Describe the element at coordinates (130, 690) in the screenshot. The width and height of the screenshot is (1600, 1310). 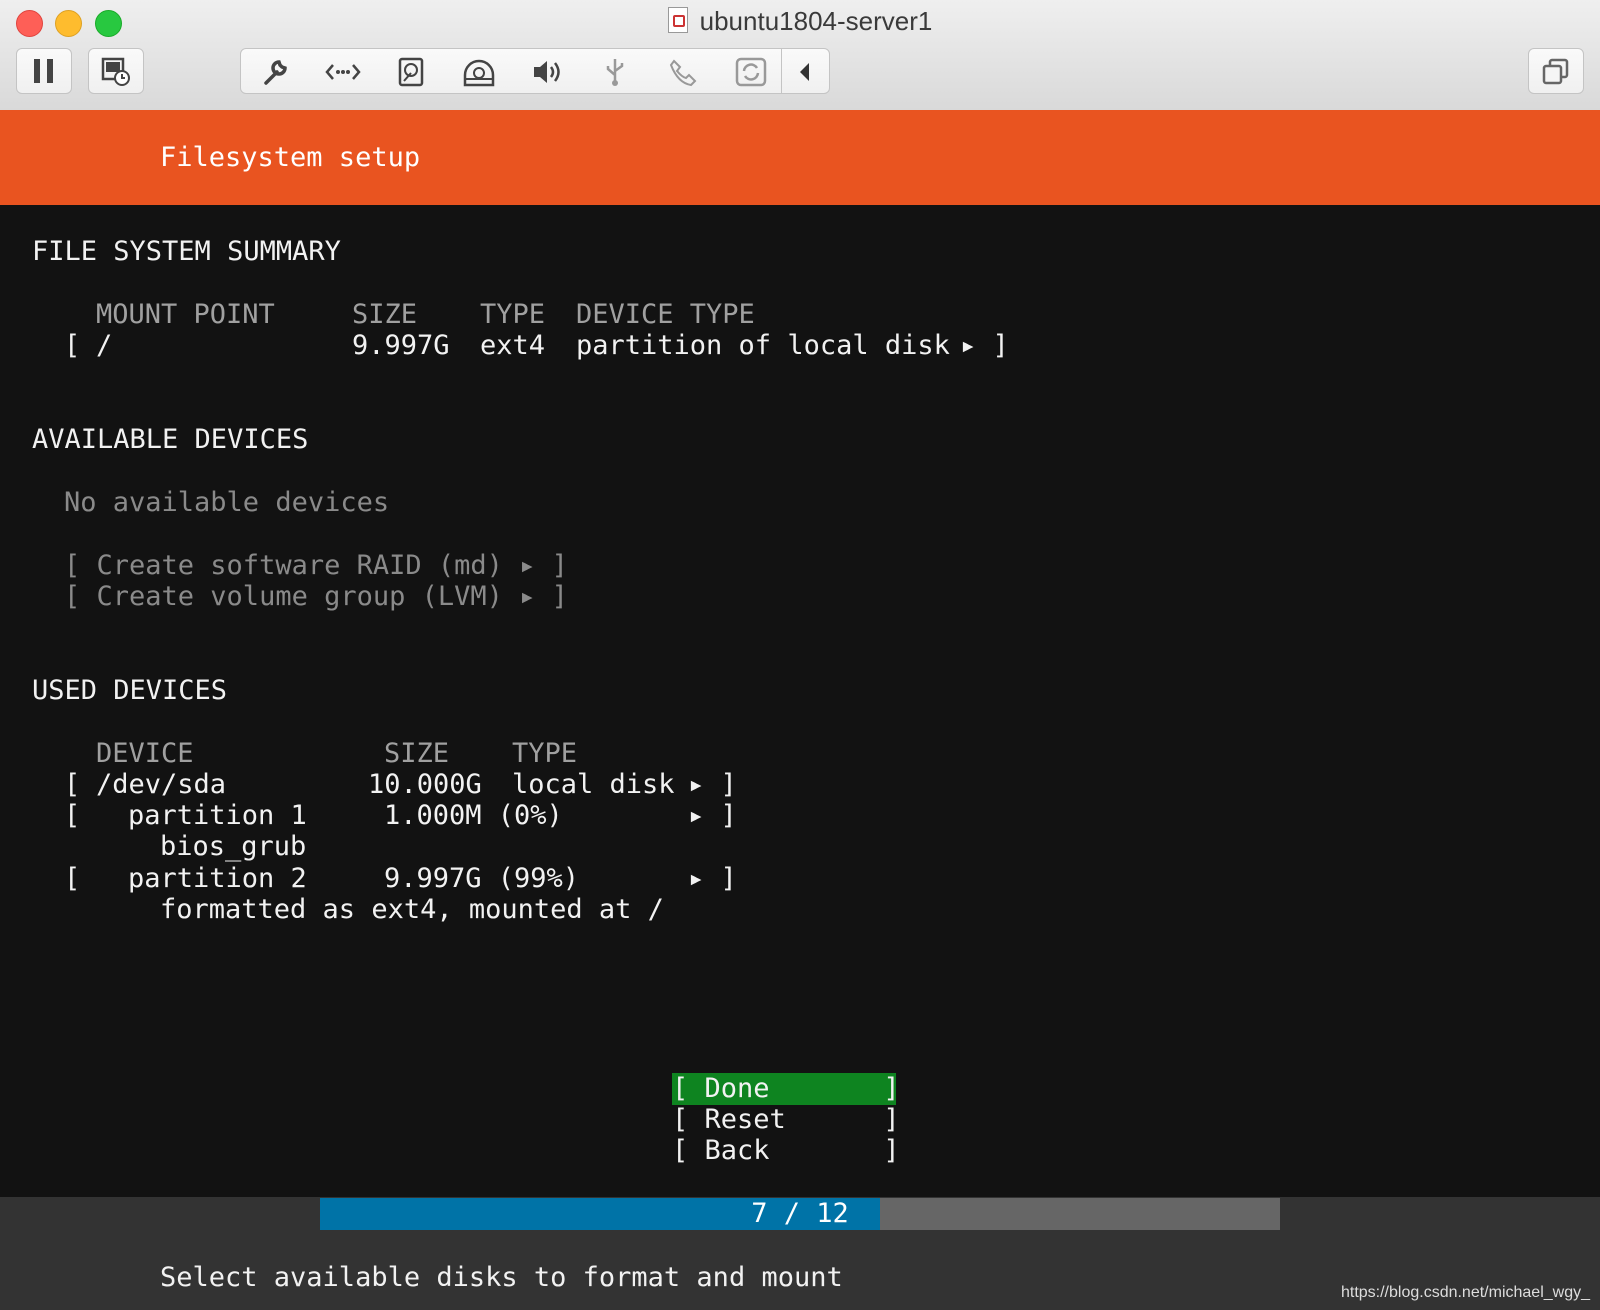
I see `used-devices-heading: USED DEVICES` at that location.